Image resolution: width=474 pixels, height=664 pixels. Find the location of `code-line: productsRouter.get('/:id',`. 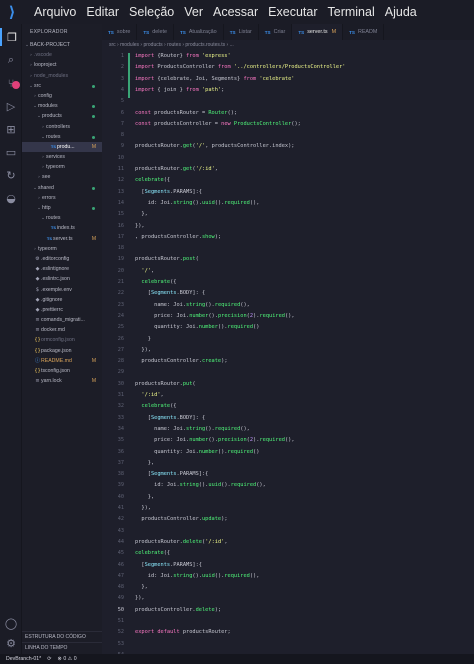

code-line: productsRouter.get('/:id', is located at coordinates (176, 169).